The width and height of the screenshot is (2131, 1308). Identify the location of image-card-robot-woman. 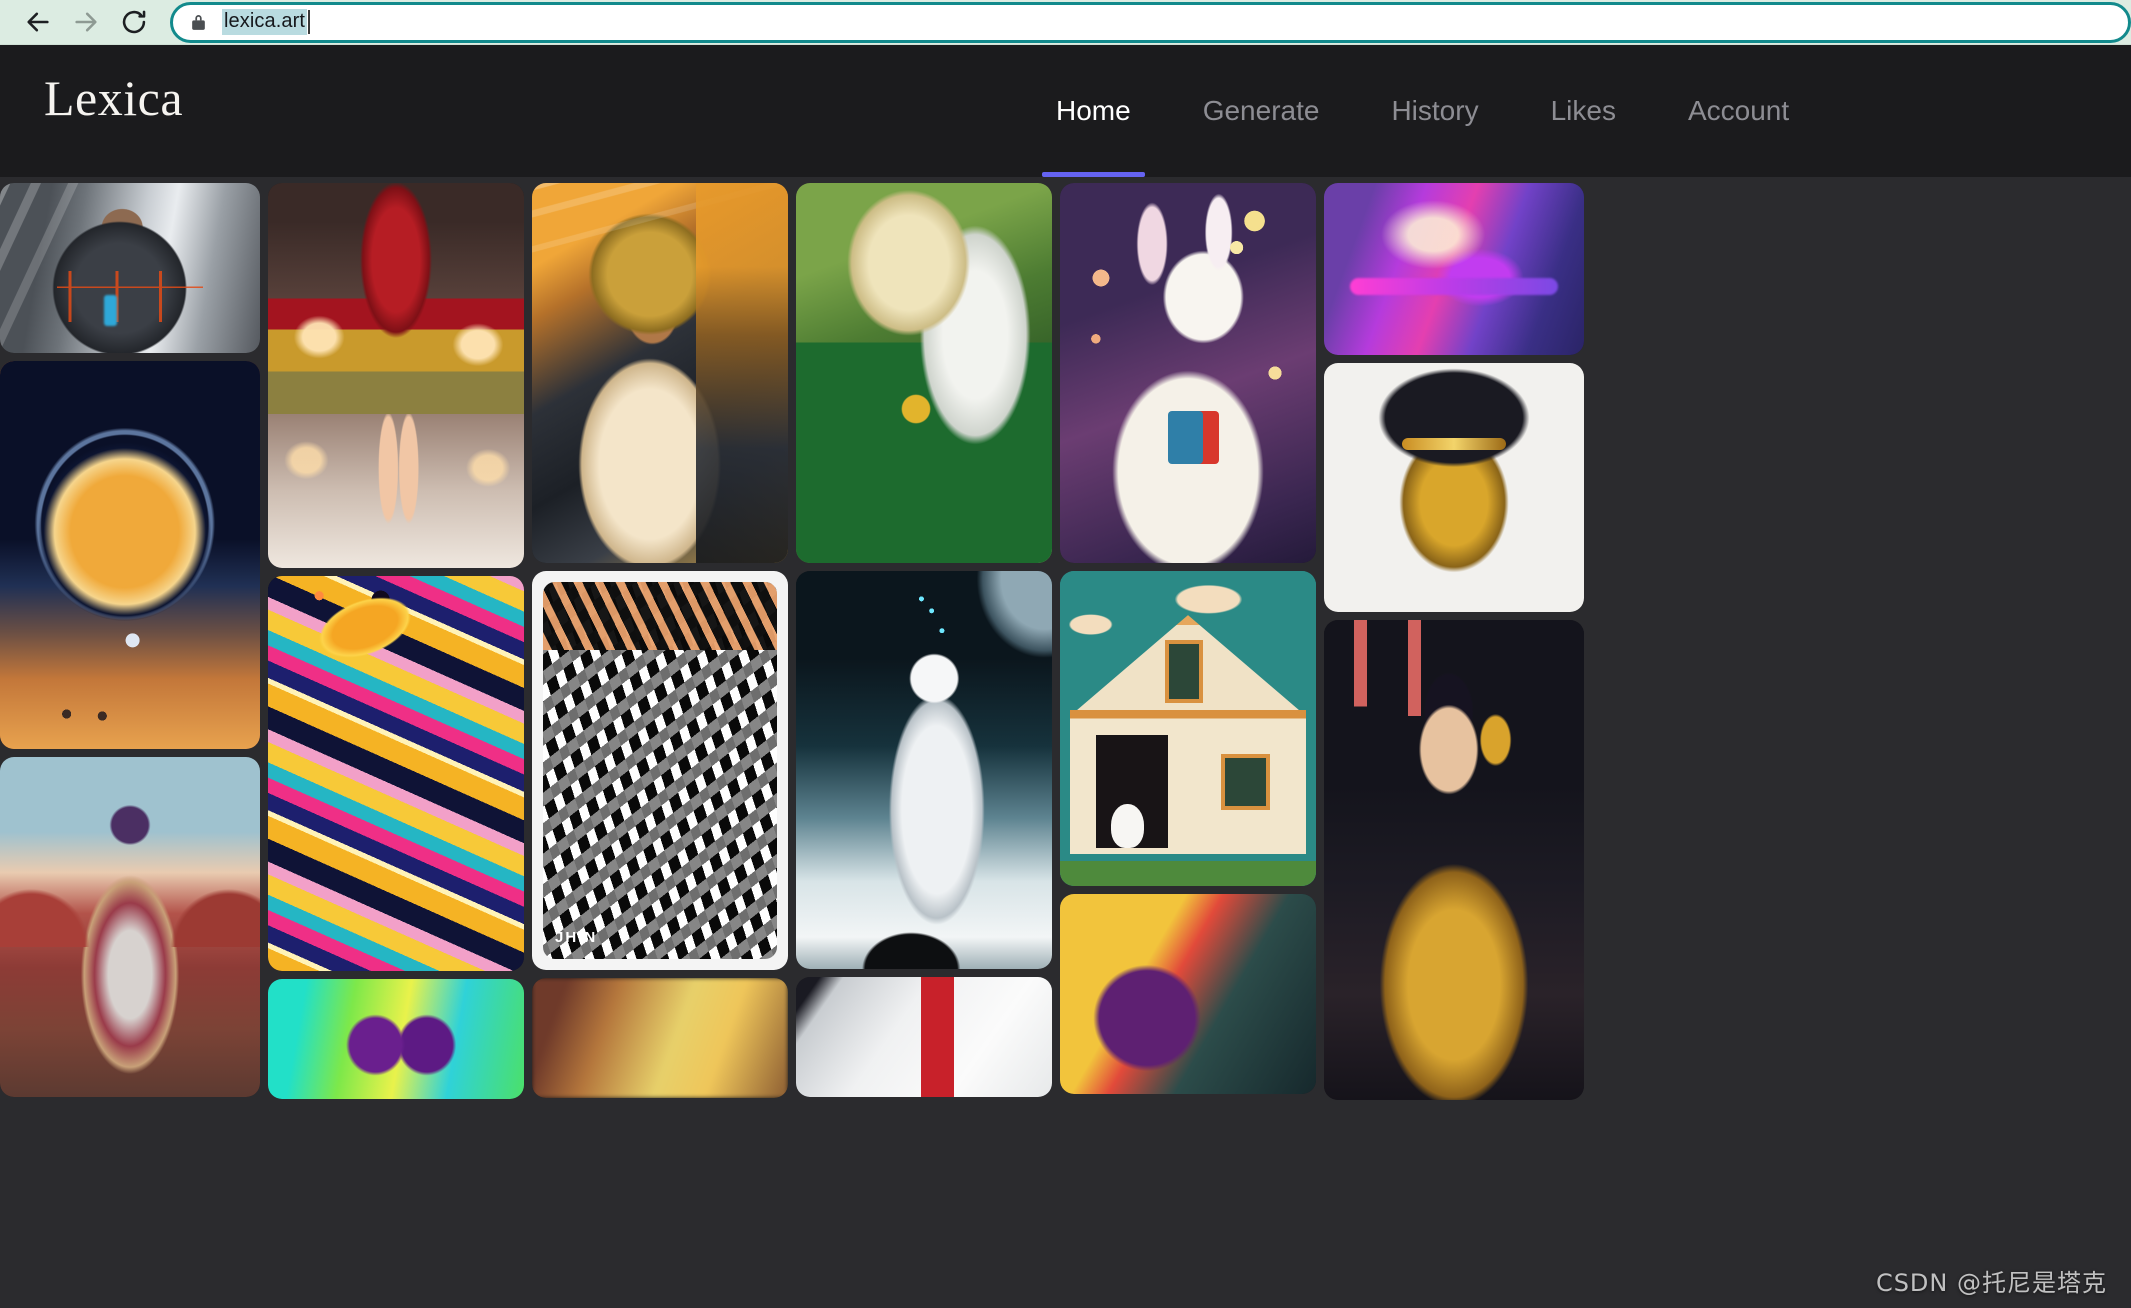
(130, 927).